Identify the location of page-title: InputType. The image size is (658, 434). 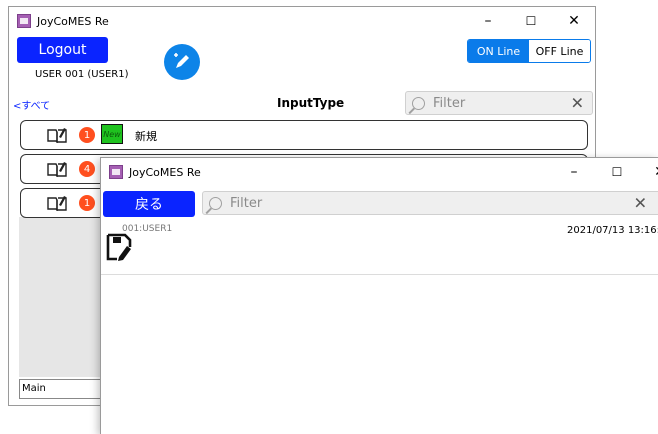
(311, 103).